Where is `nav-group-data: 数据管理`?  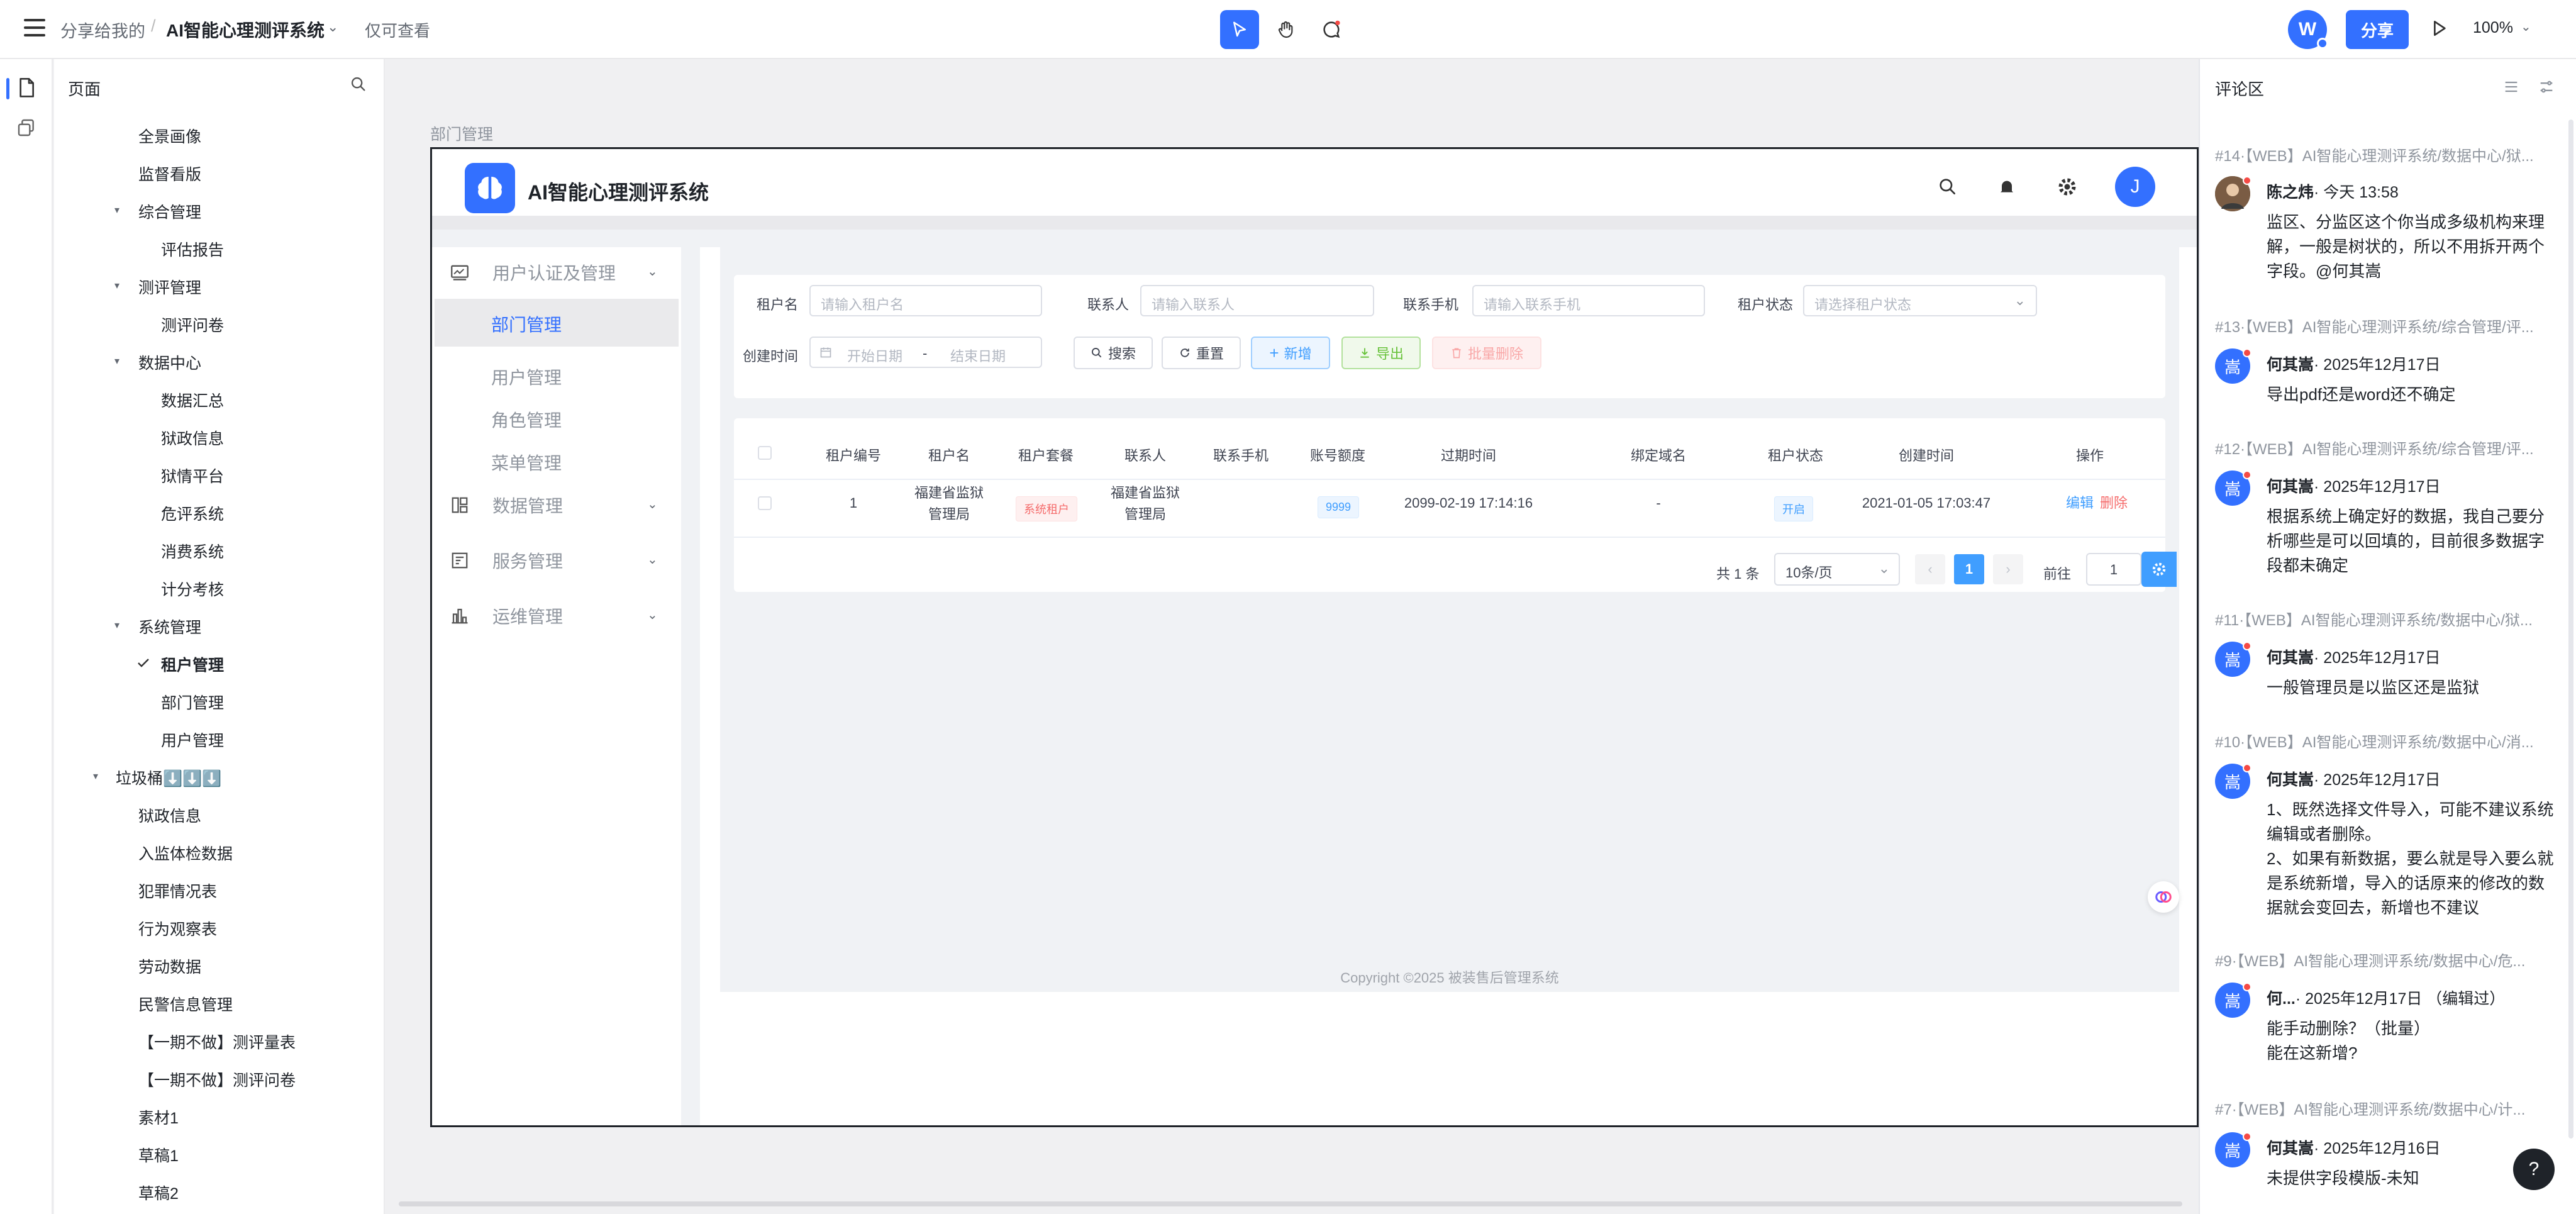
nav-group-data: 数据管理 is located at coordinates (506, 505).